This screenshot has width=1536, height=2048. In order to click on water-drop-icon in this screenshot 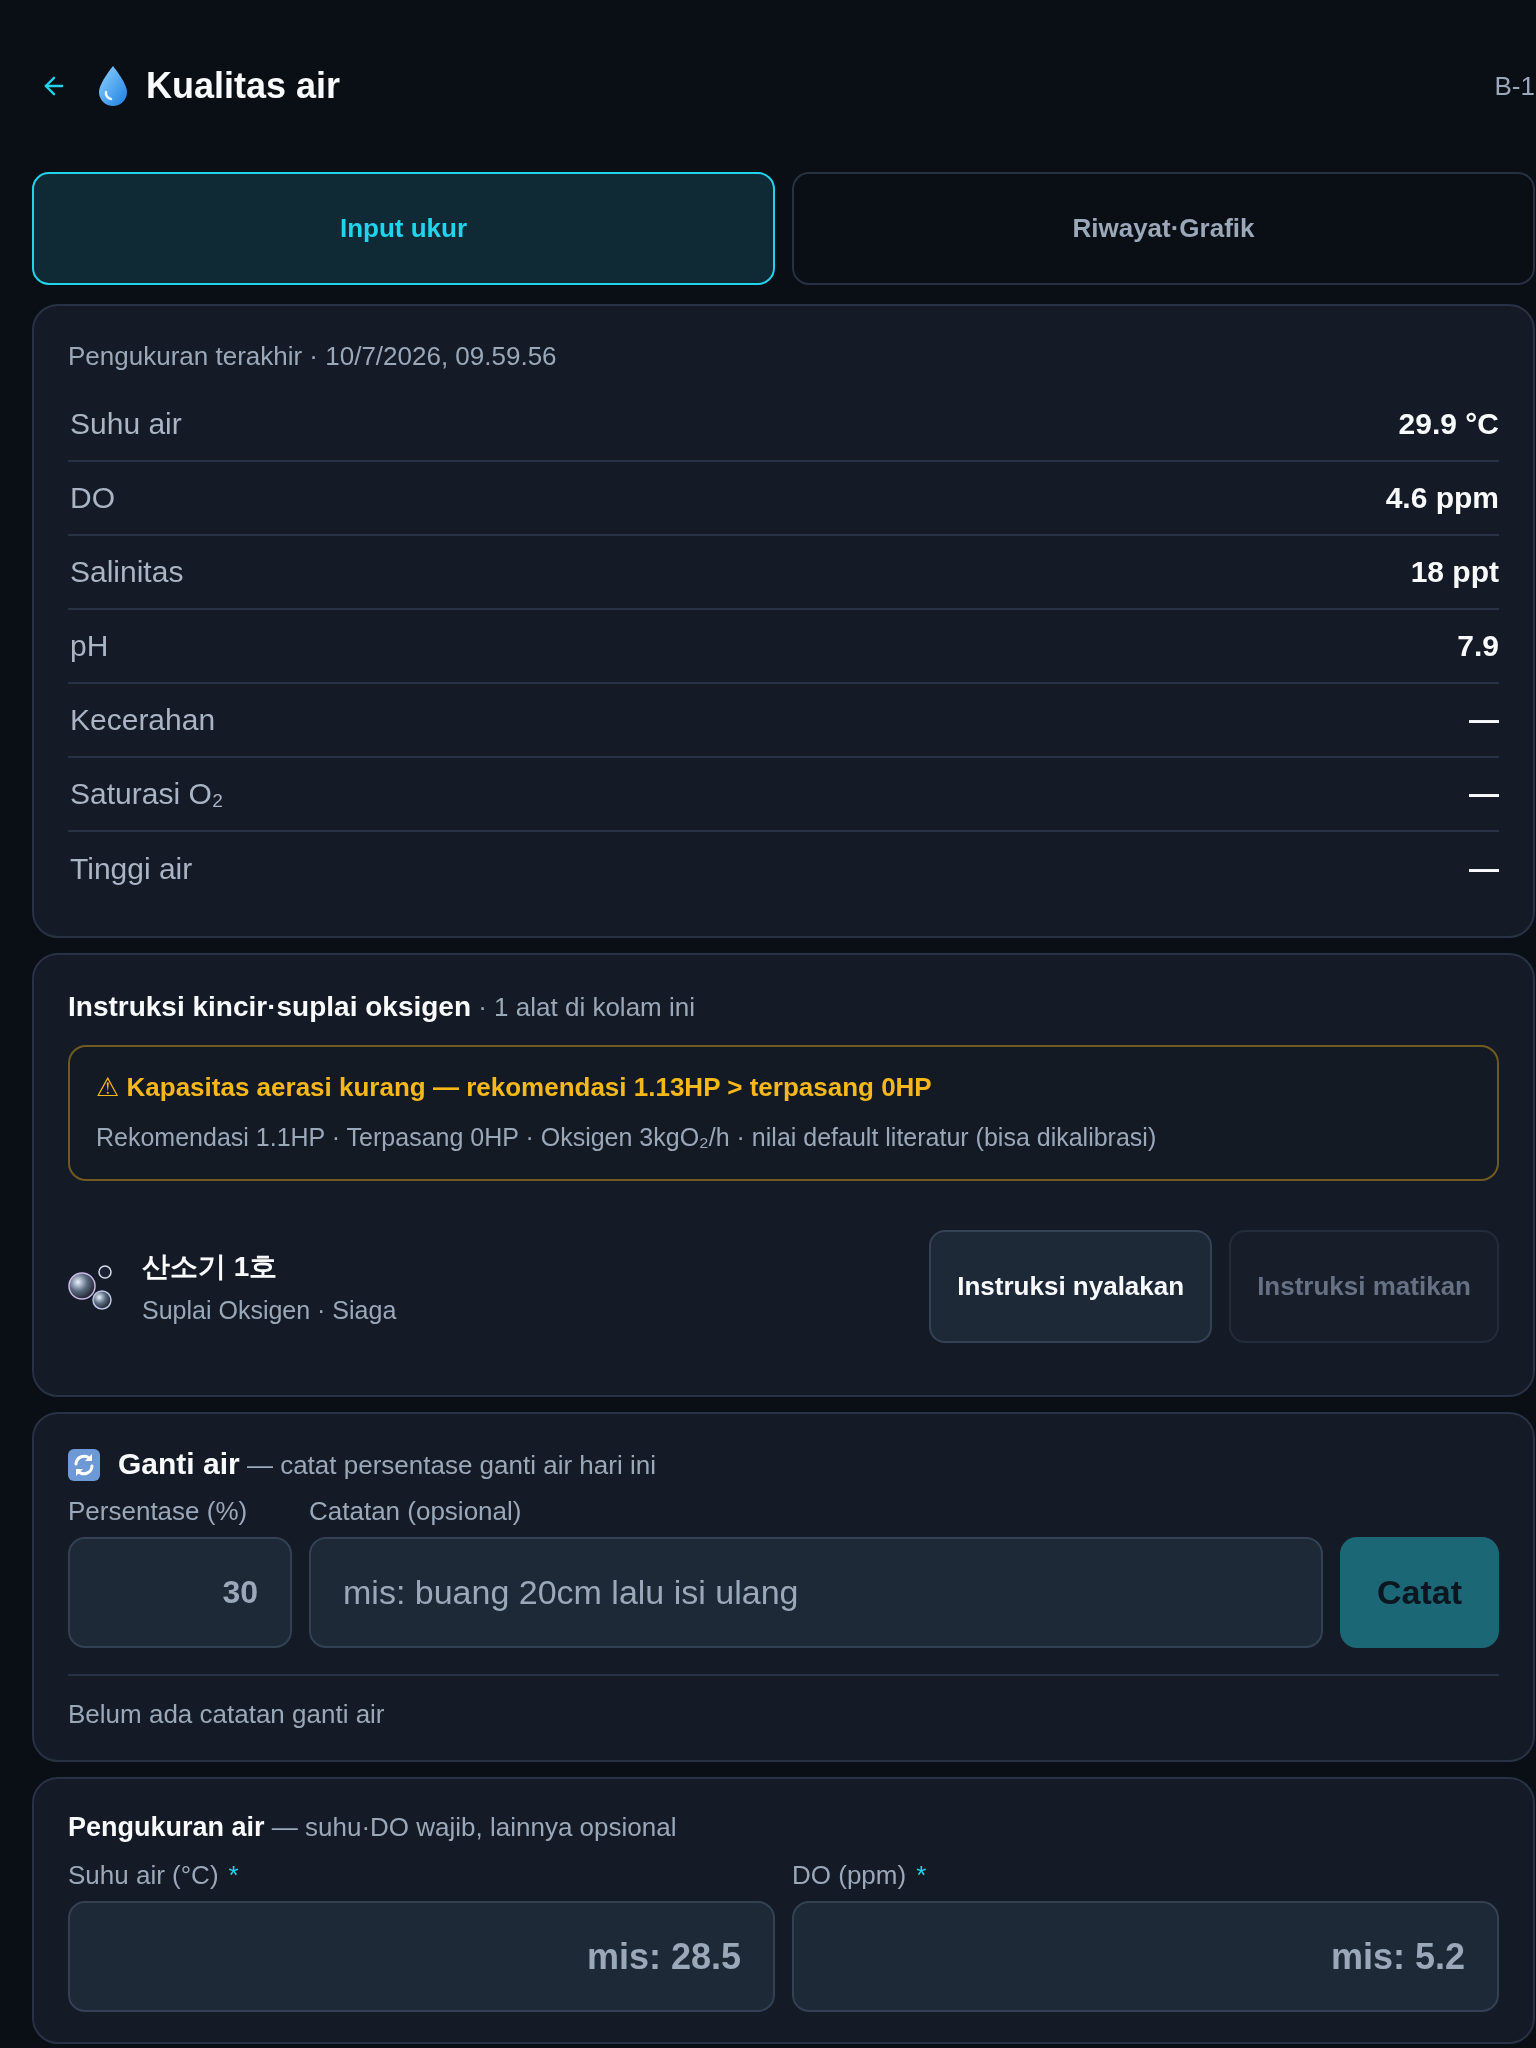, I will do `click(113, 86)`.